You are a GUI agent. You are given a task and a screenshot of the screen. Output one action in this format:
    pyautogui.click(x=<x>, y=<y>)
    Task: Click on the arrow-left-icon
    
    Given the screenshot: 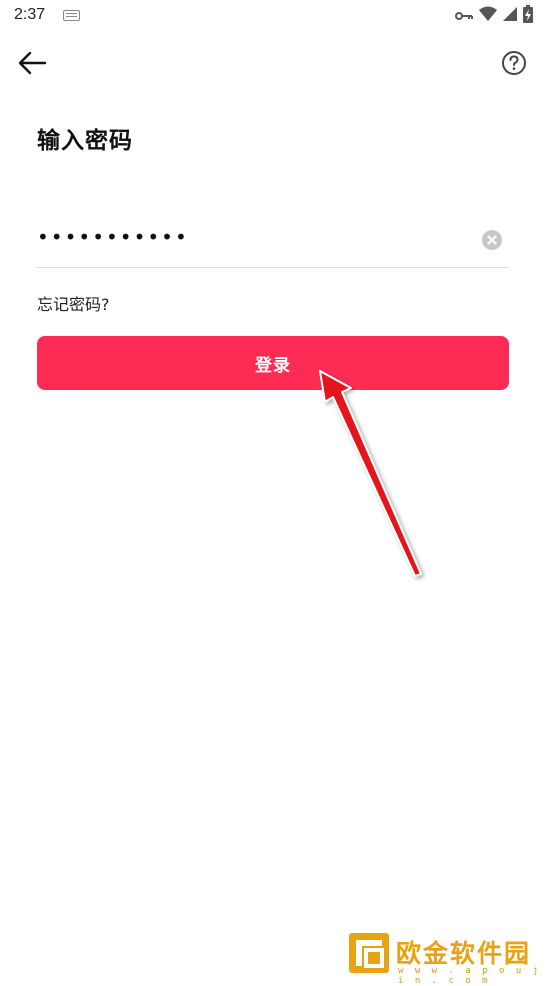 What is the action you would take?
    pyautogui.click(x=32, y=63)
    